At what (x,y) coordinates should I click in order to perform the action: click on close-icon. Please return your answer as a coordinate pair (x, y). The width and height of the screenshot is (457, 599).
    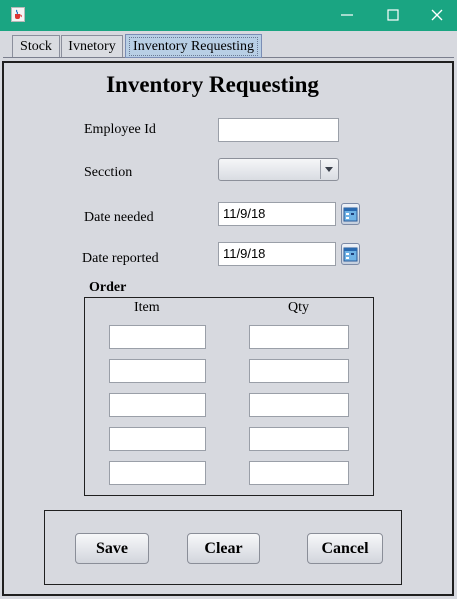
    Looking at the image, I should click on (437, 15).